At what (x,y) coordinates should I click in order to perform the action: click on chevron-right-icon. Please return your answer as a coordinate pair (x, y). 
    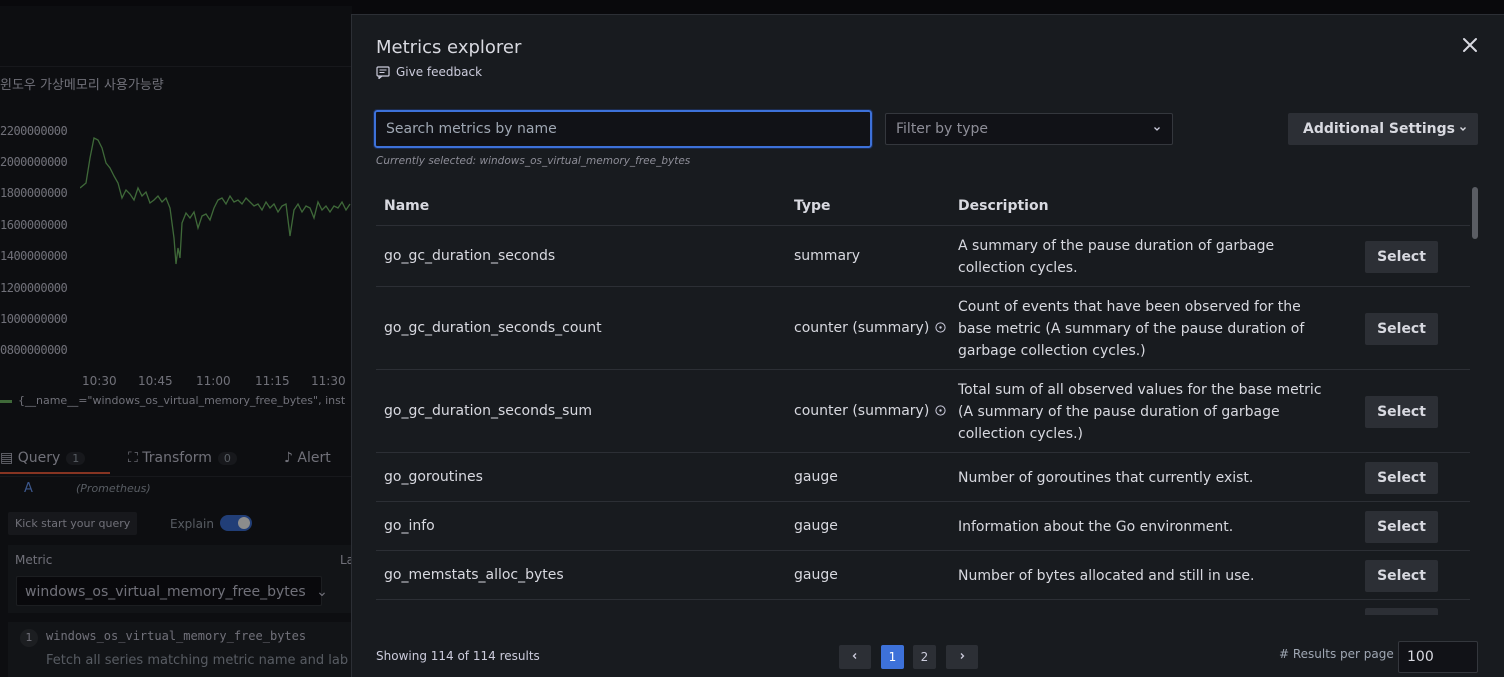
    Looking at the image, I should click on (962, 656).